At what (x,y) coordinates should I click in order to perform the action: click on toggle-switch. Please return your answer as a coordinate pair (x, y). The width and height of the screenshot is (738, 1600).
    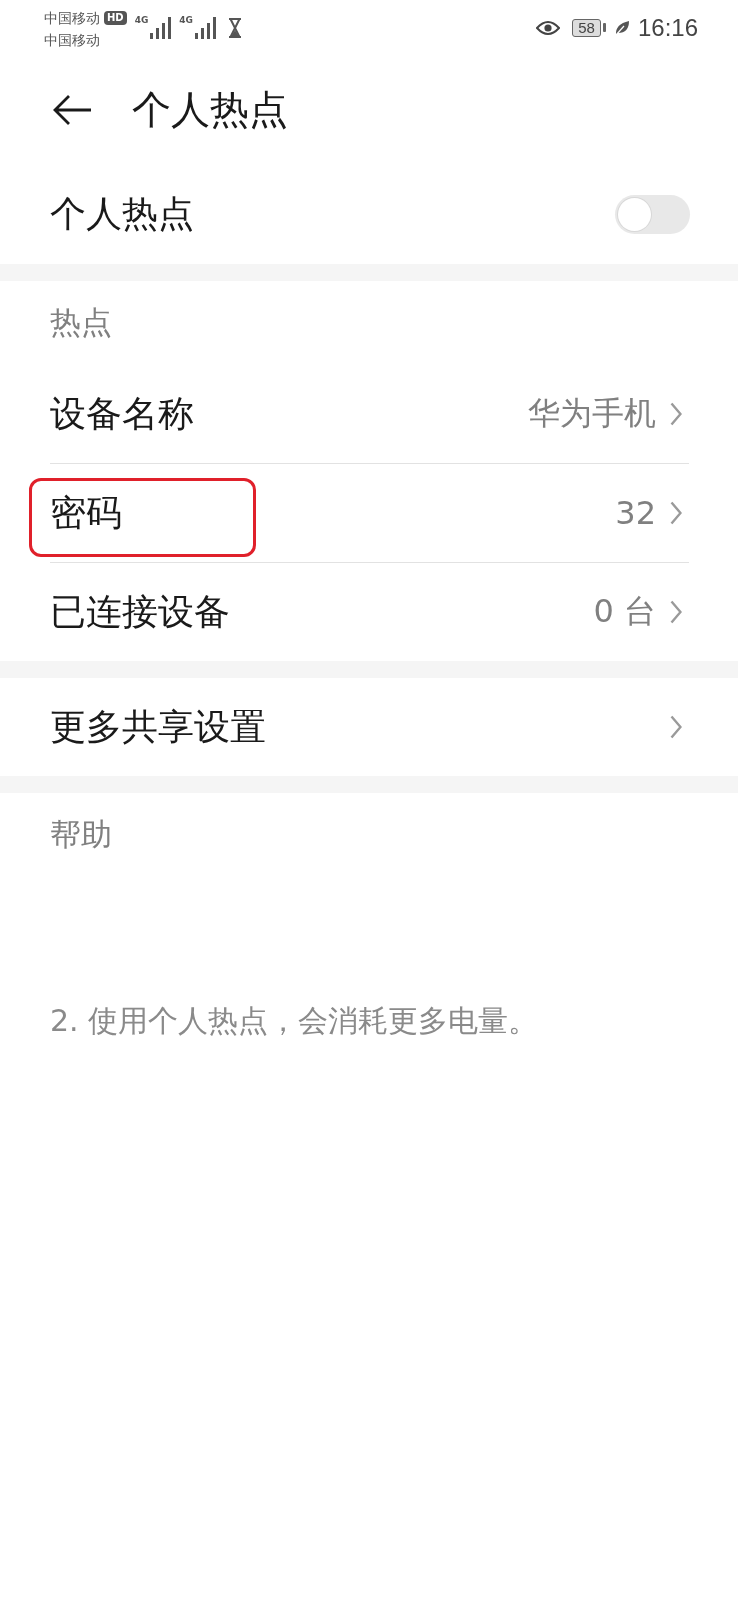
    Looking at the image, I should click on (652, 214).